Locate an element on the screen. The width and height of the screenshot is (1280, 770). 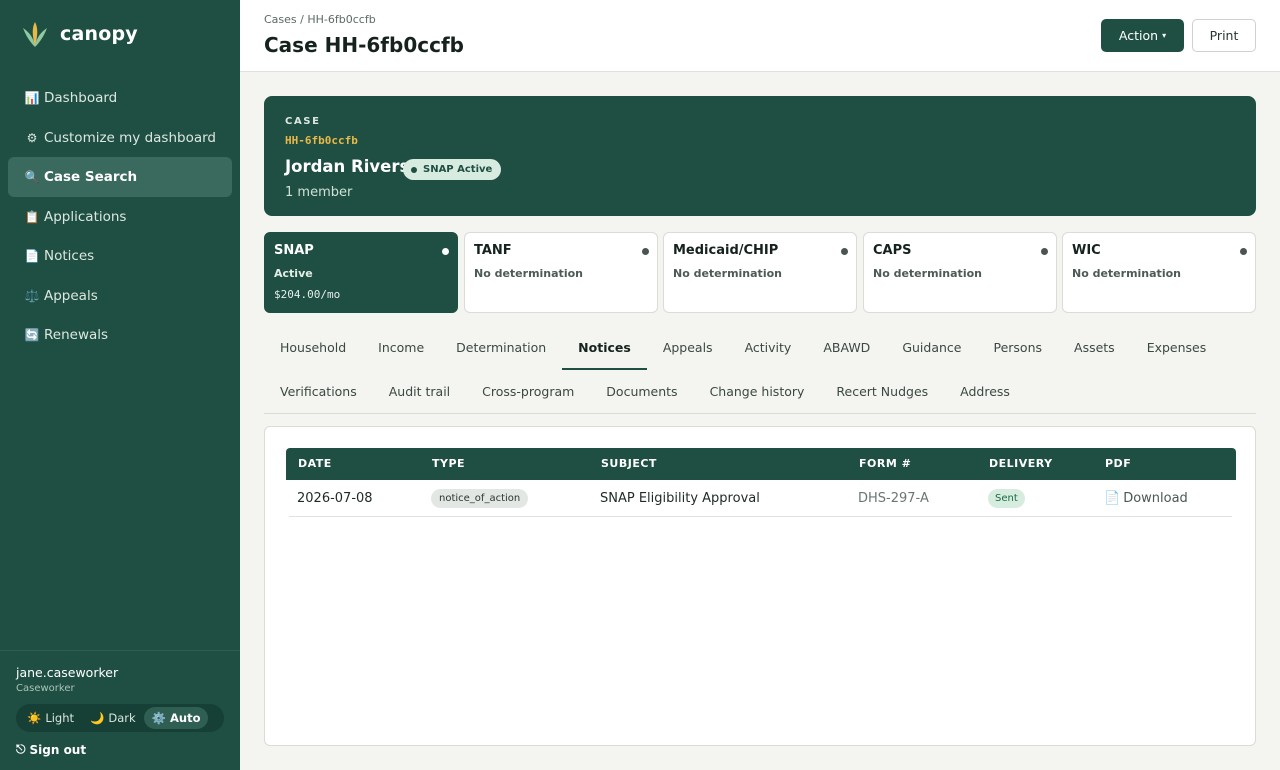
delivery-status-badge: Sent is located at coordinates (1006, 498).